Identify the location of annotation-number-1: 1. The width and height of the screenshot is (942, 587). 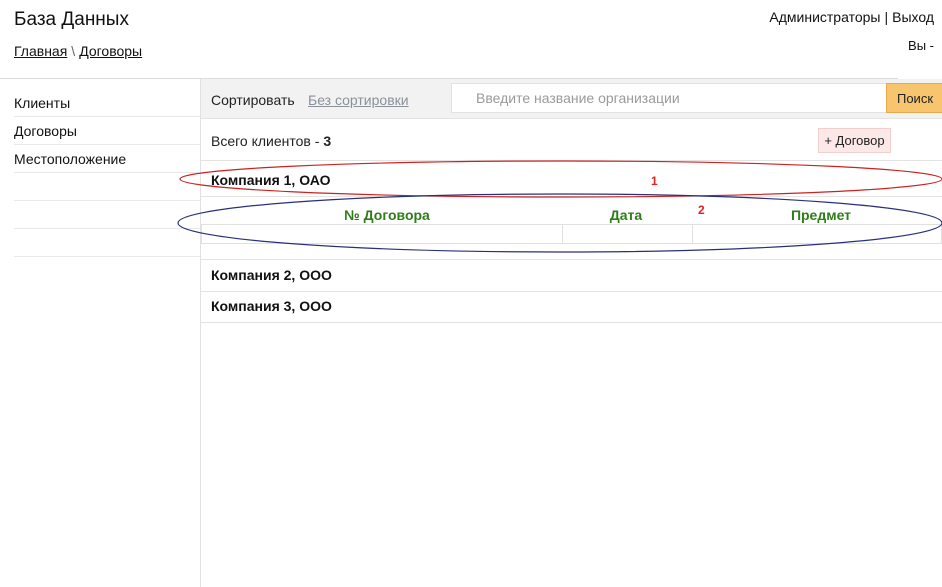
(654, 181).